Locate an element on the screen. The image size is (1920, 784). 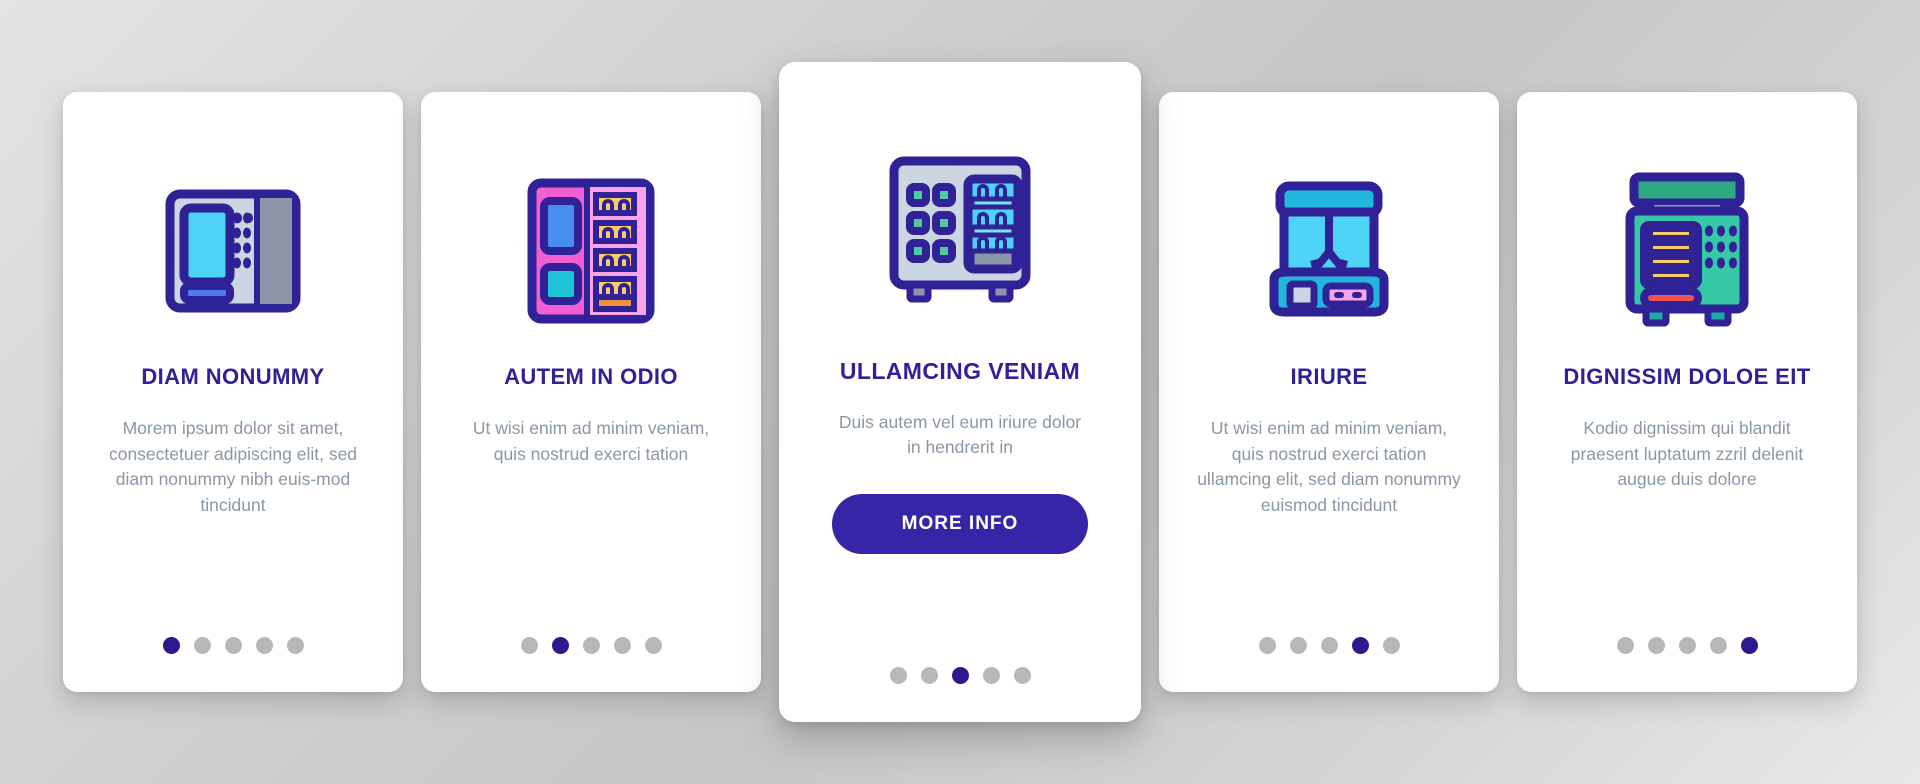
pagination-dot-3-active is located at coordinates (960, 675).